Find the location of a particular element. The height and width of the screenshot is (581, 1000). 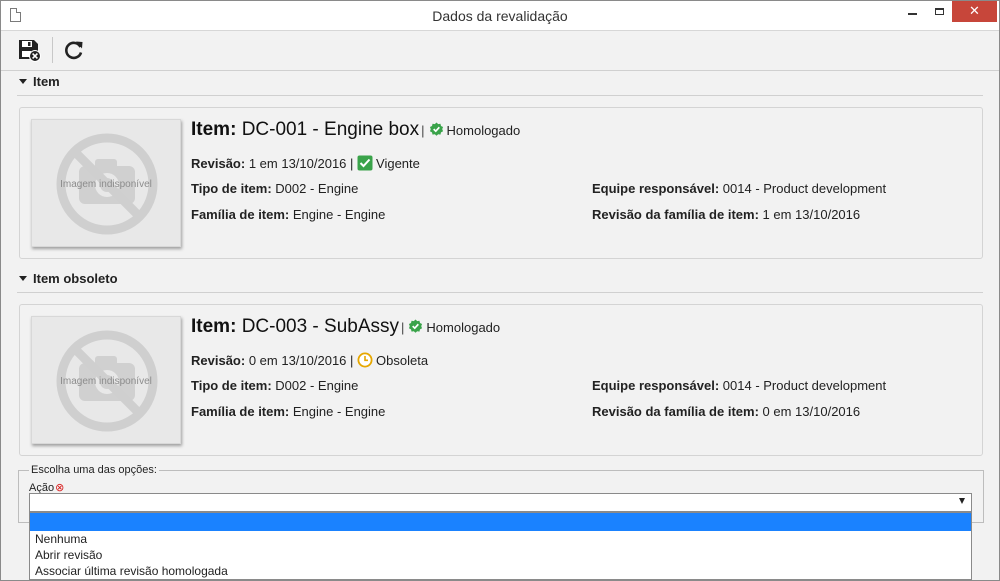

revision-field: Revisão: 0 em 13/10/2016 | Obsoleta is located at coordinates (310, 360).